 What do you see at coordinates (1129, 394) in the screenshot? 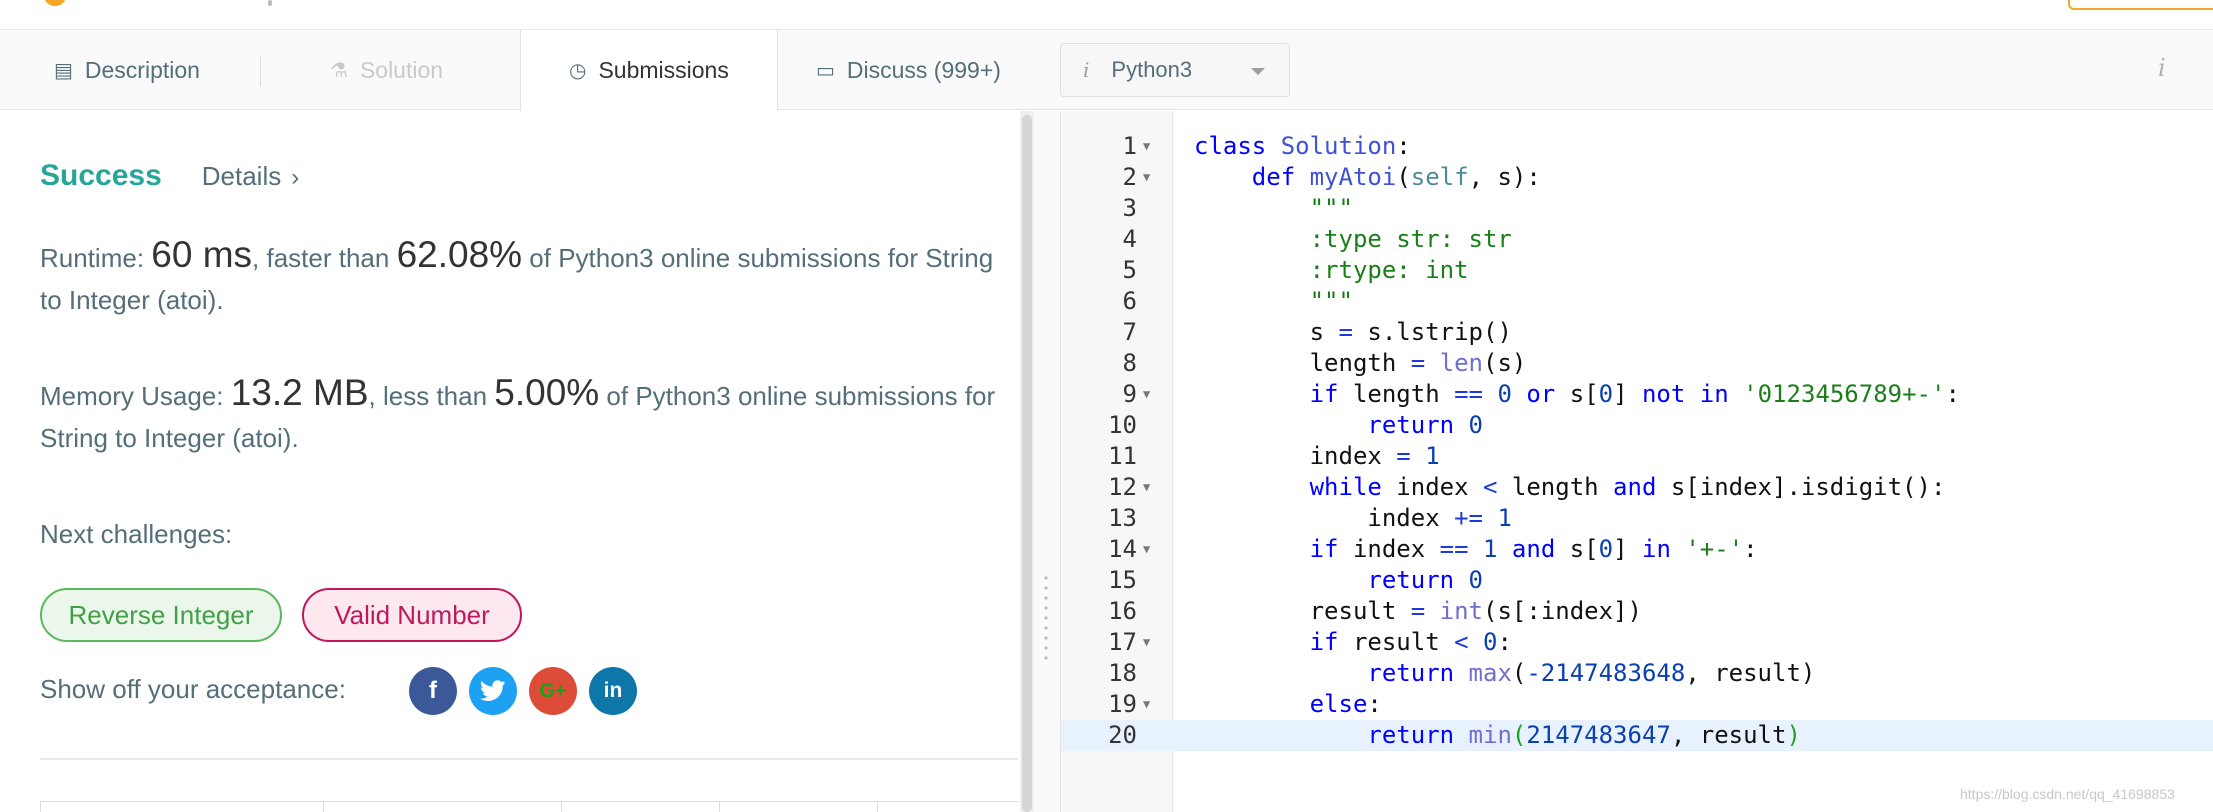
I see `line-number: 9` at bounding box center [1129, 394].